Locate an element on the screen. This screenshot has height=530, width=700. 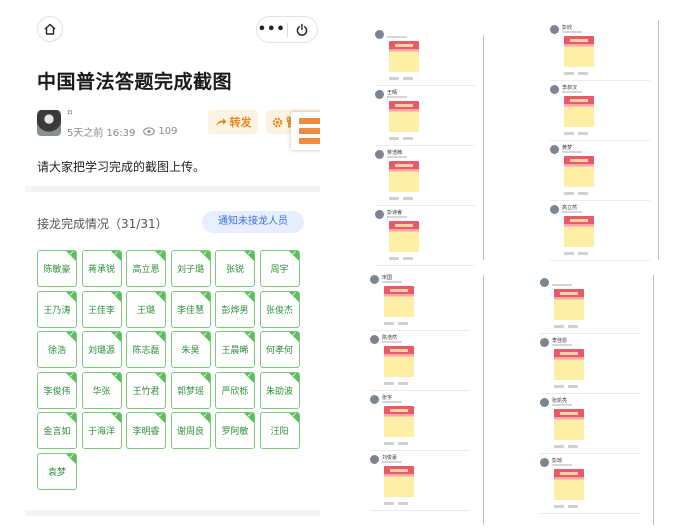
participant-cell: 张锐 ✓ is located at coordinates (235, 268).